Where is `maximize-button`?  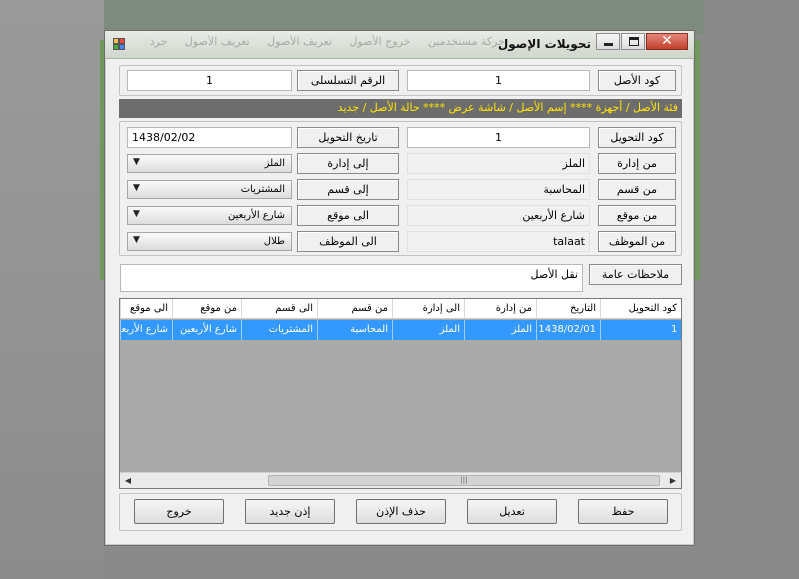 maximize-button is located at coordinates (633, 41).